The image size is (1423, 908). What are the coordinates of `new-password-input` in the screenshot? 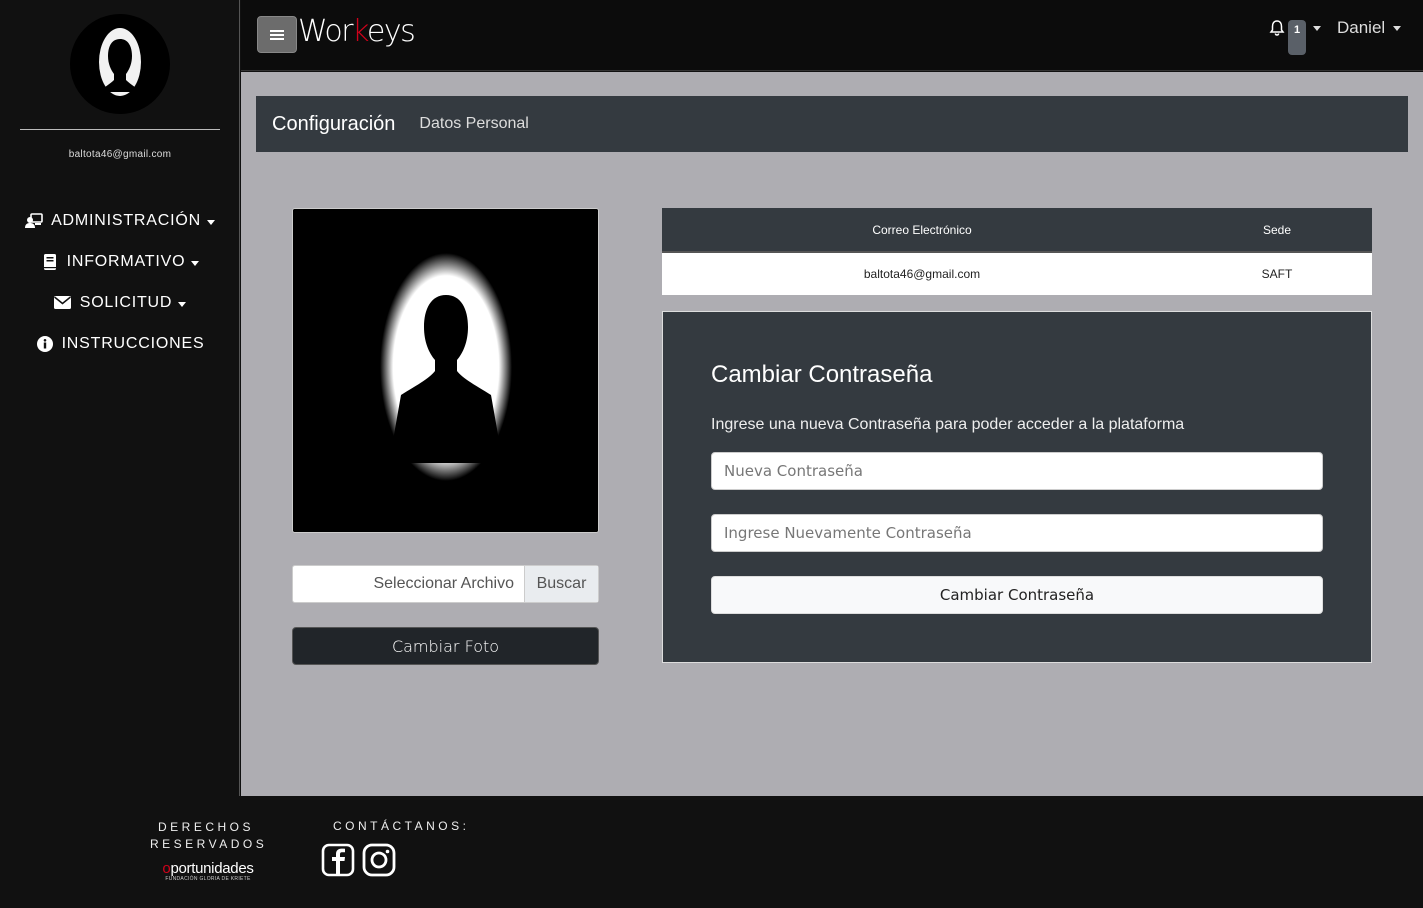 It's located at (1017, 471).